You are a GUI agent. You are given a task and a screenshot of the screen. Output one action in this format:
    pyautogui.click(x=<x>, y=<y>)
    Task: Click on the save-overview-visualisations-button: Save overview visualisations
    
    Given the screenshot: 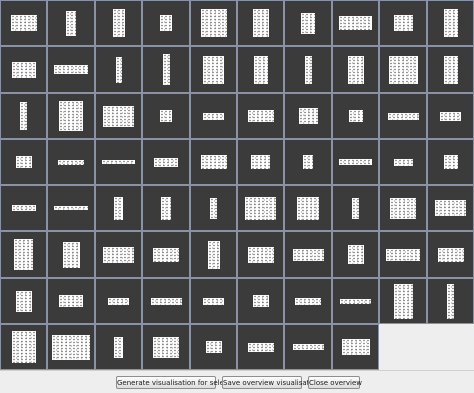 What is the action you would take?
    pyautogui.click(x=273, y=382)
    